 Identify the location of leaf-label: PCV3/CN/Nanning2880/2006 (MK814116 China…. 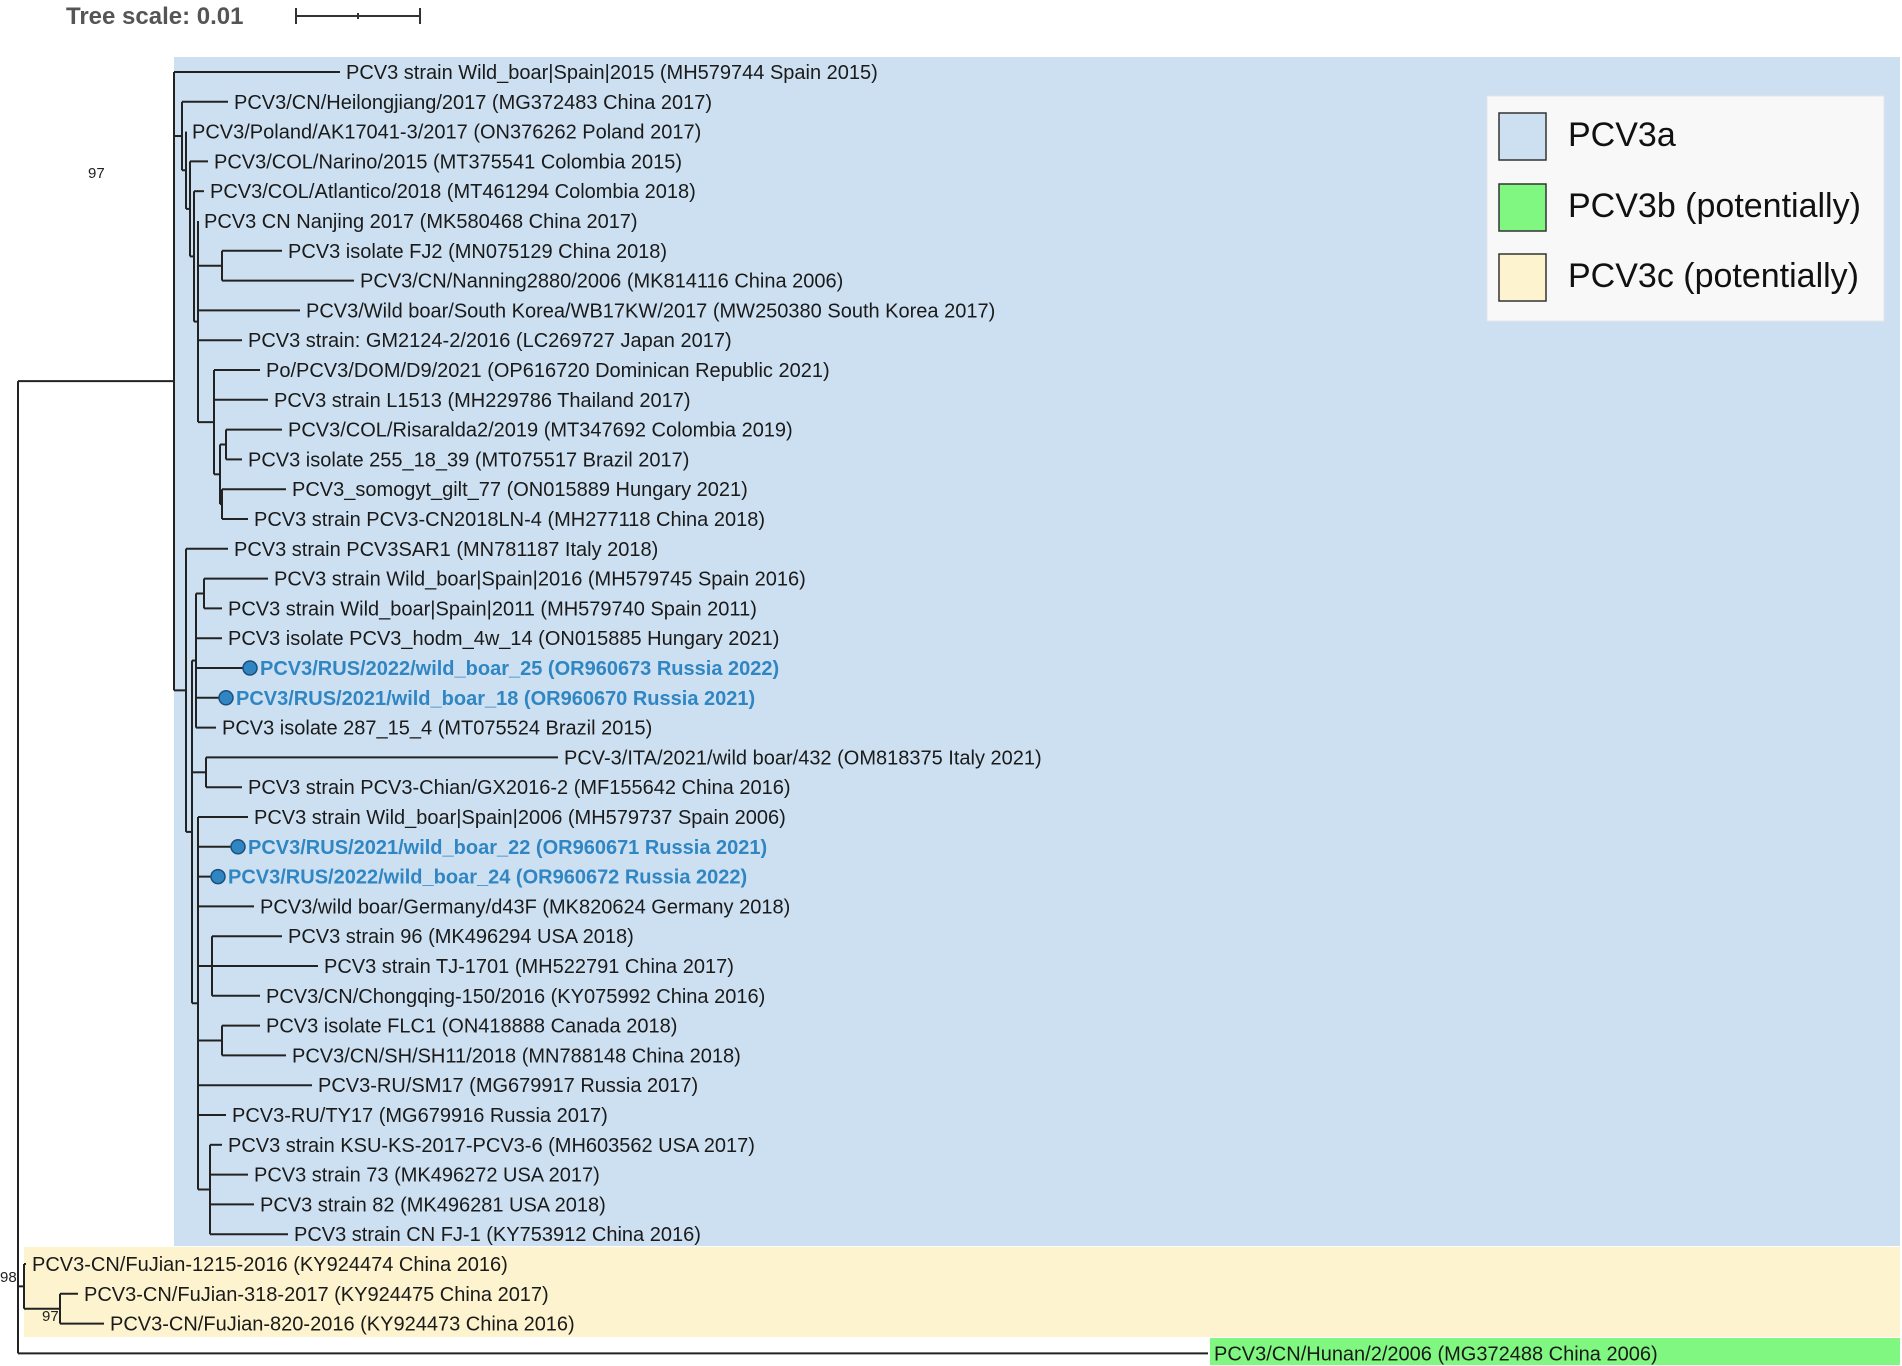
(601, 282).